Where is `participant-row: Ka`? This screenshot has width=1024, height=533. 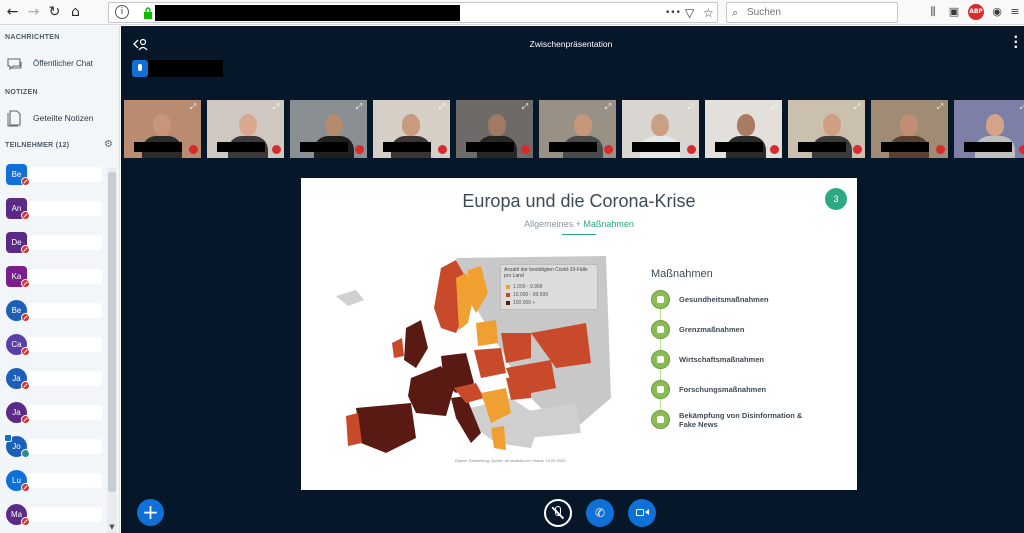 participant-row: Ka is located at coordinates (54, 277).